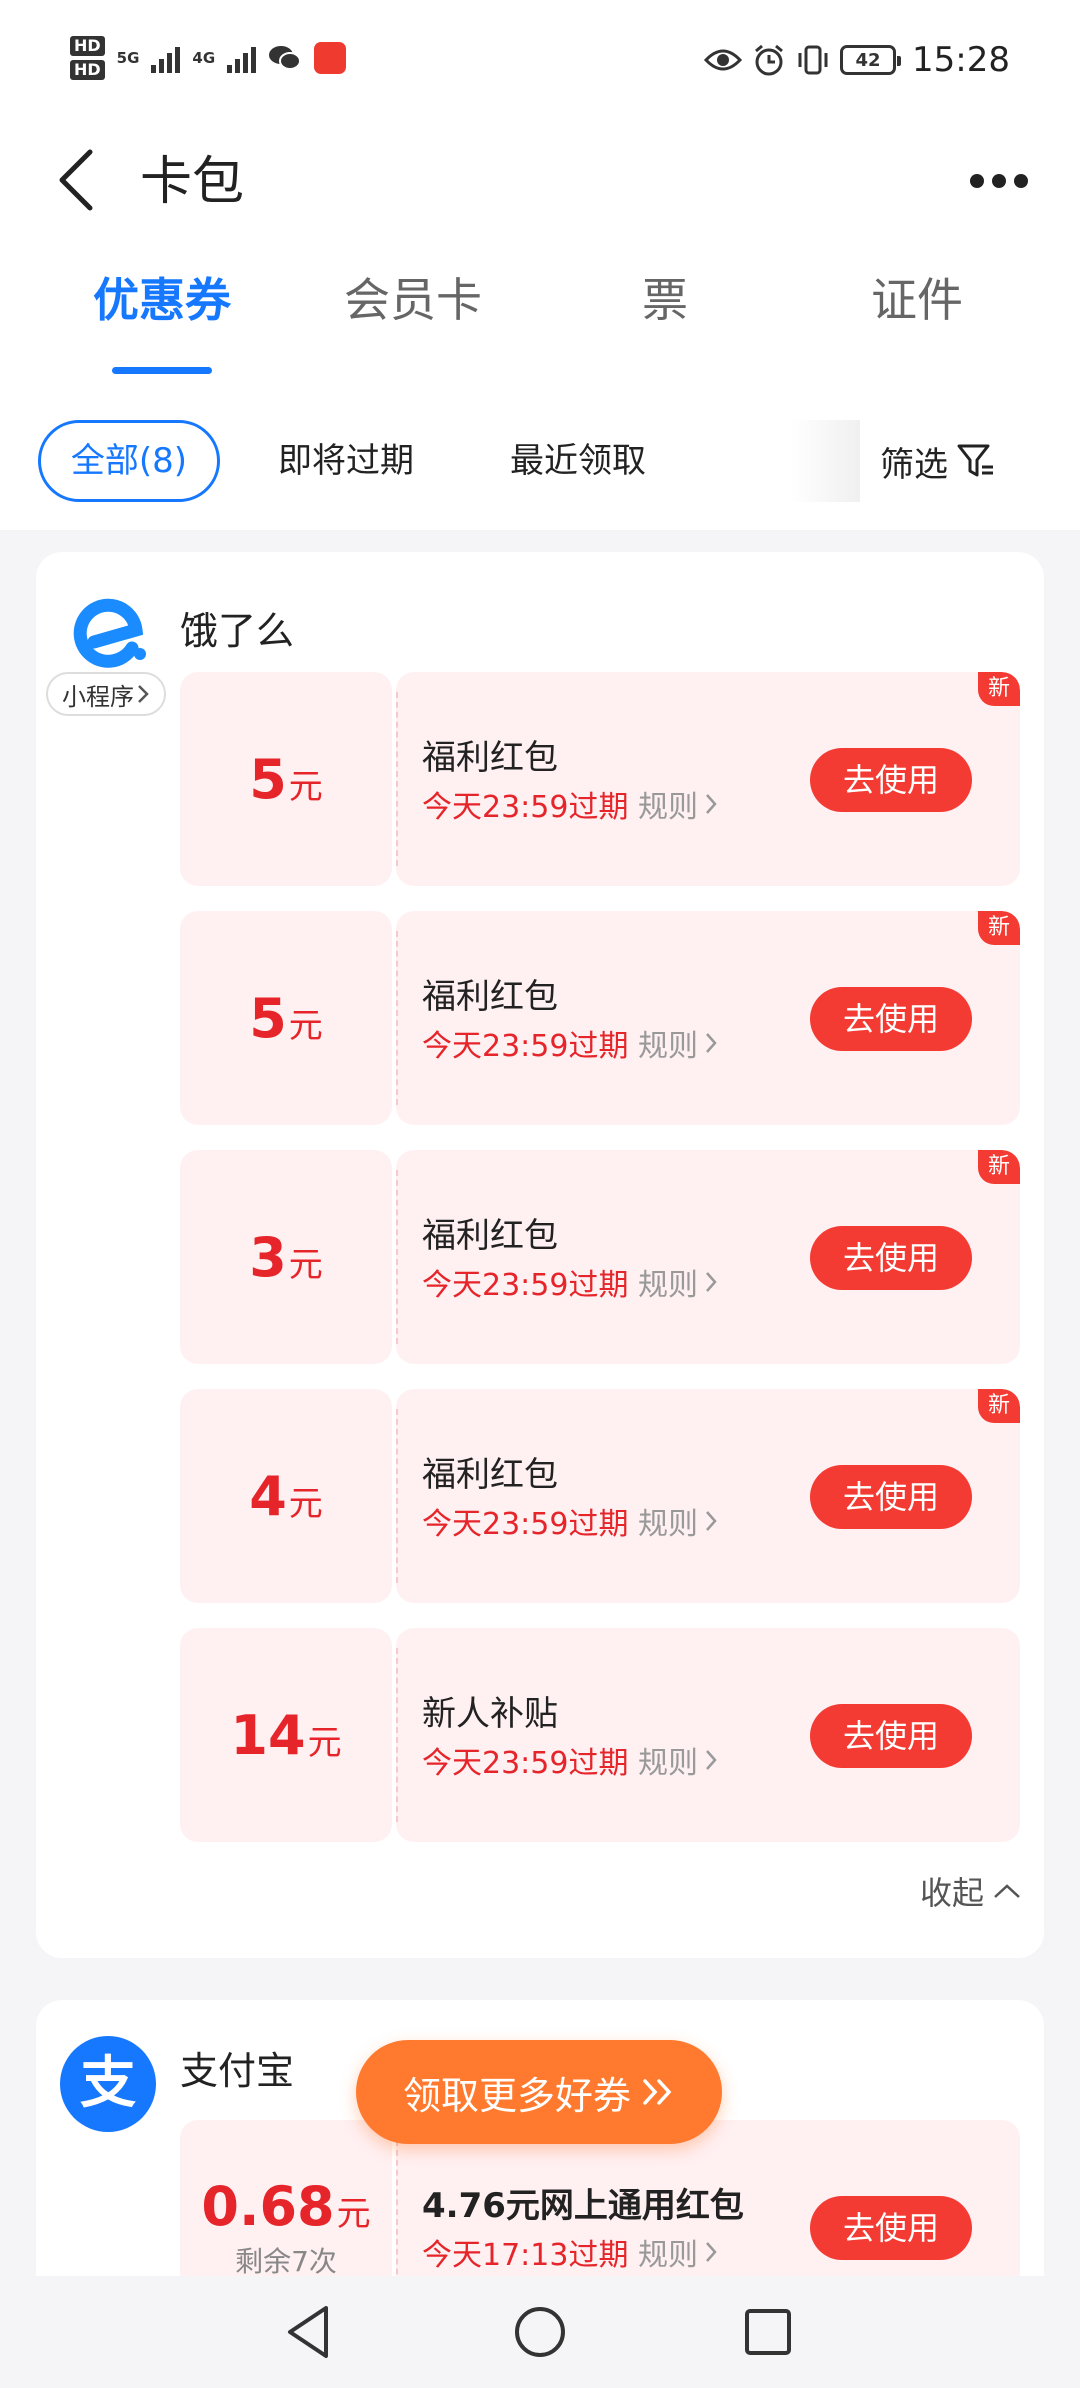  I want to click on funnel-icon, so click(975, 460).